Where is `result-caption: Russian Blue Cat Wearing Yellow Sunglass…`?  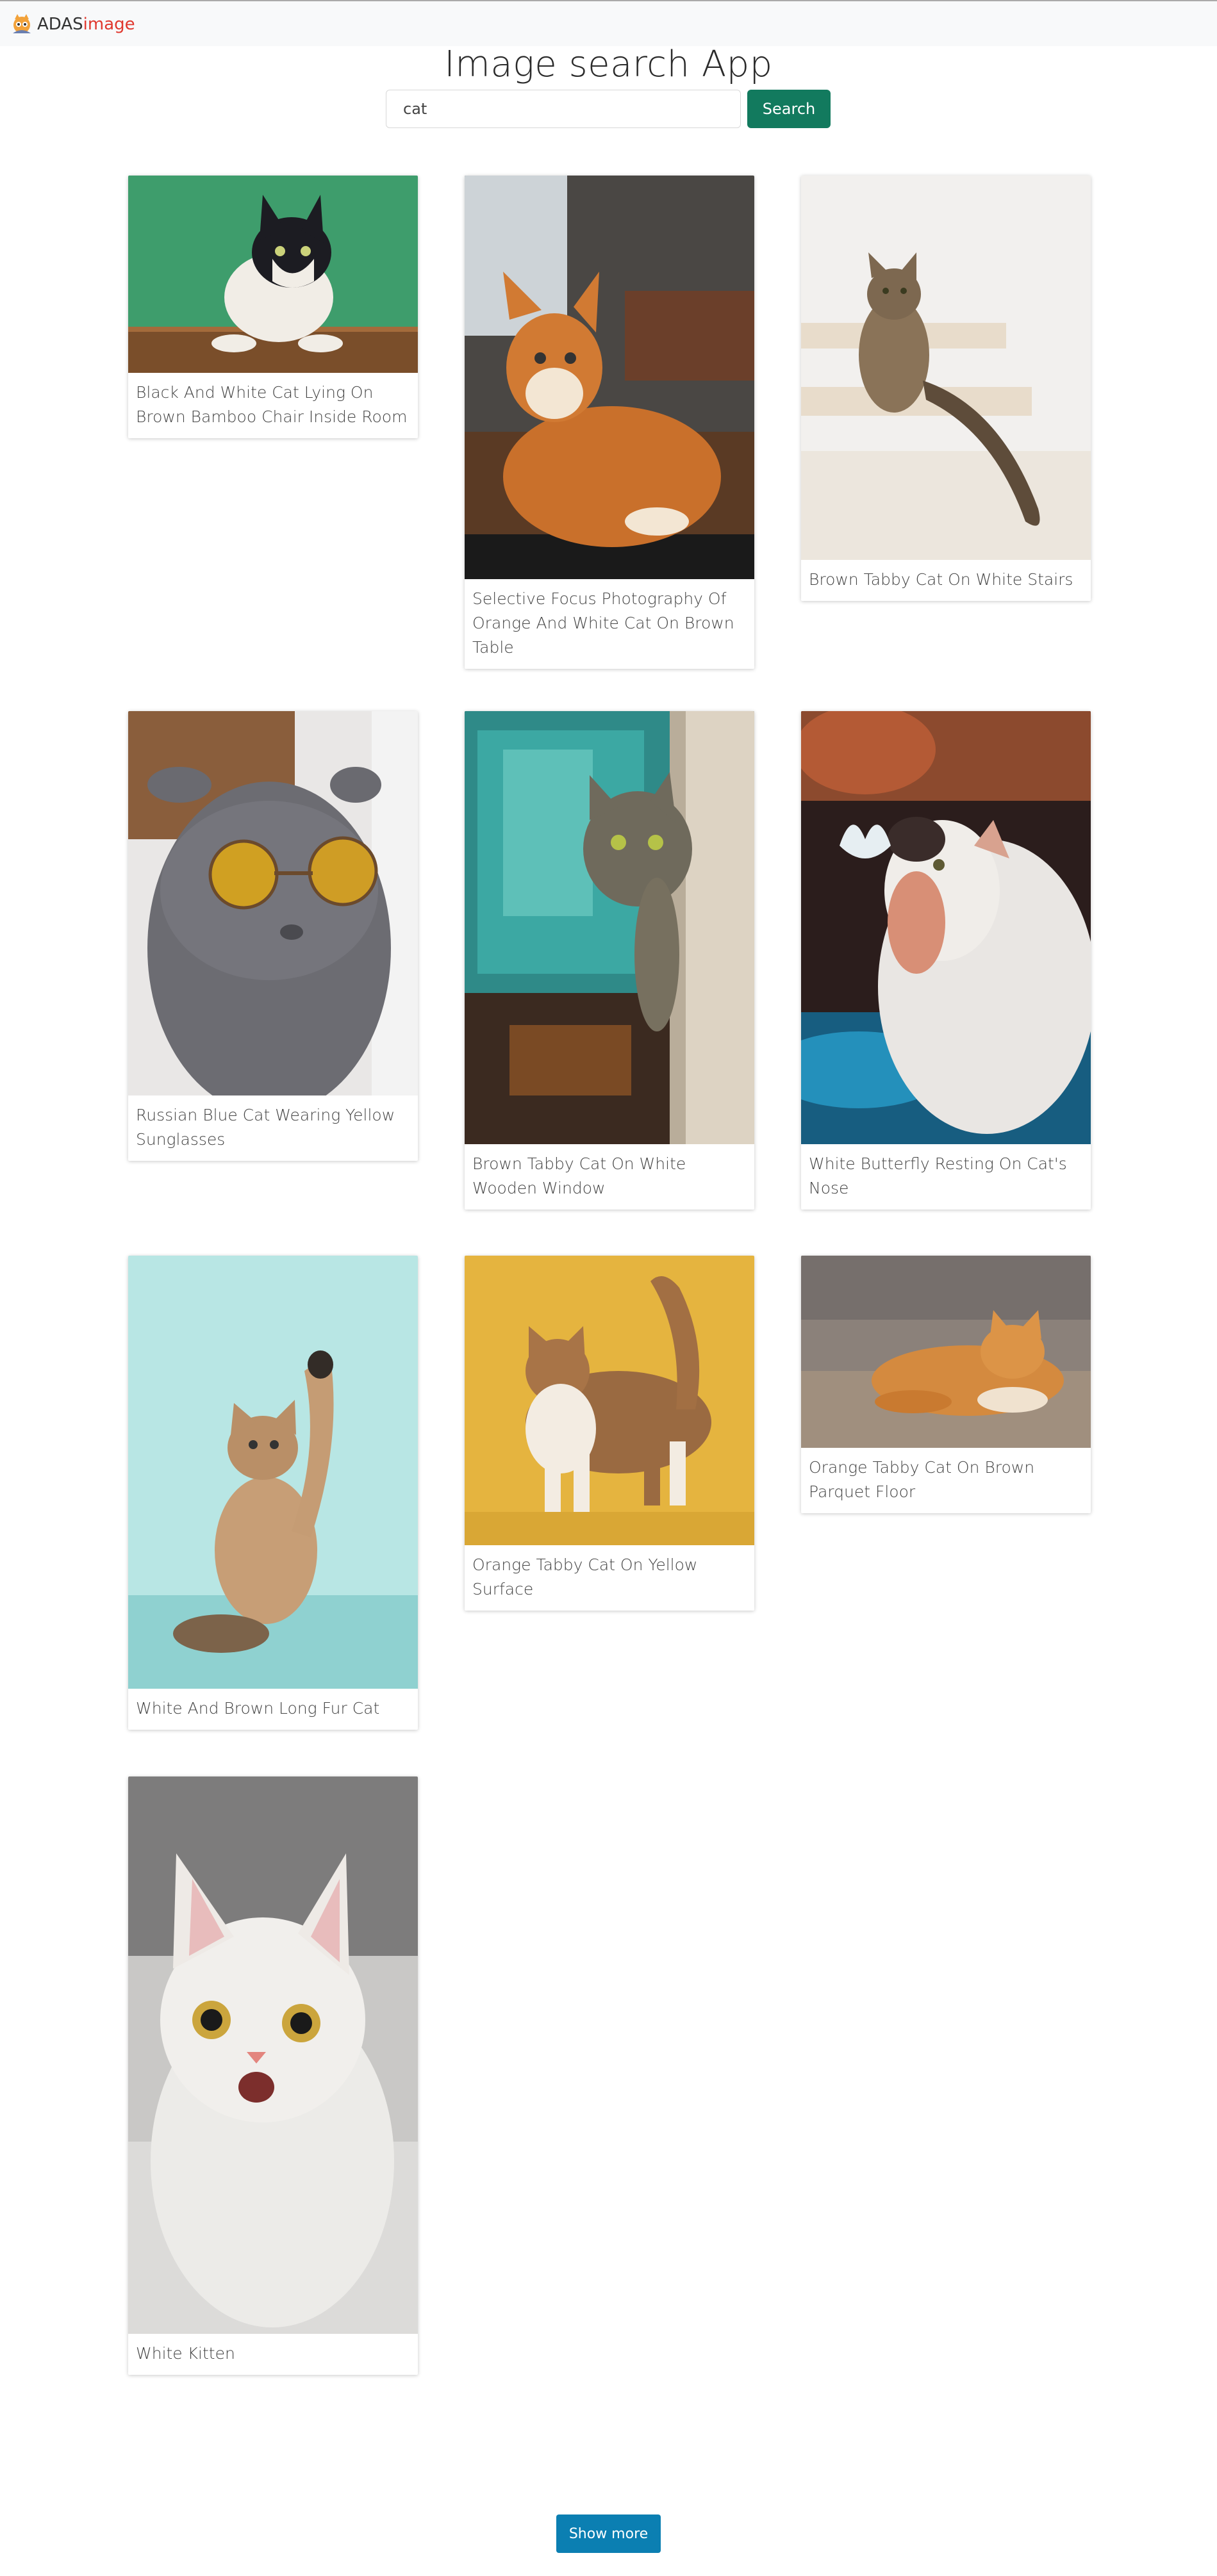 result-caption: Russian Blue Cat Wearing Yellow Sunglass… is located at coordinates (265, 1127).